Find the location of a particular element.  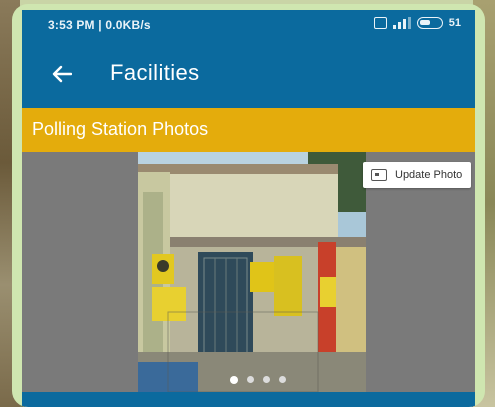

update-photo-label: Update Photo is located at coordinates (429, 175).